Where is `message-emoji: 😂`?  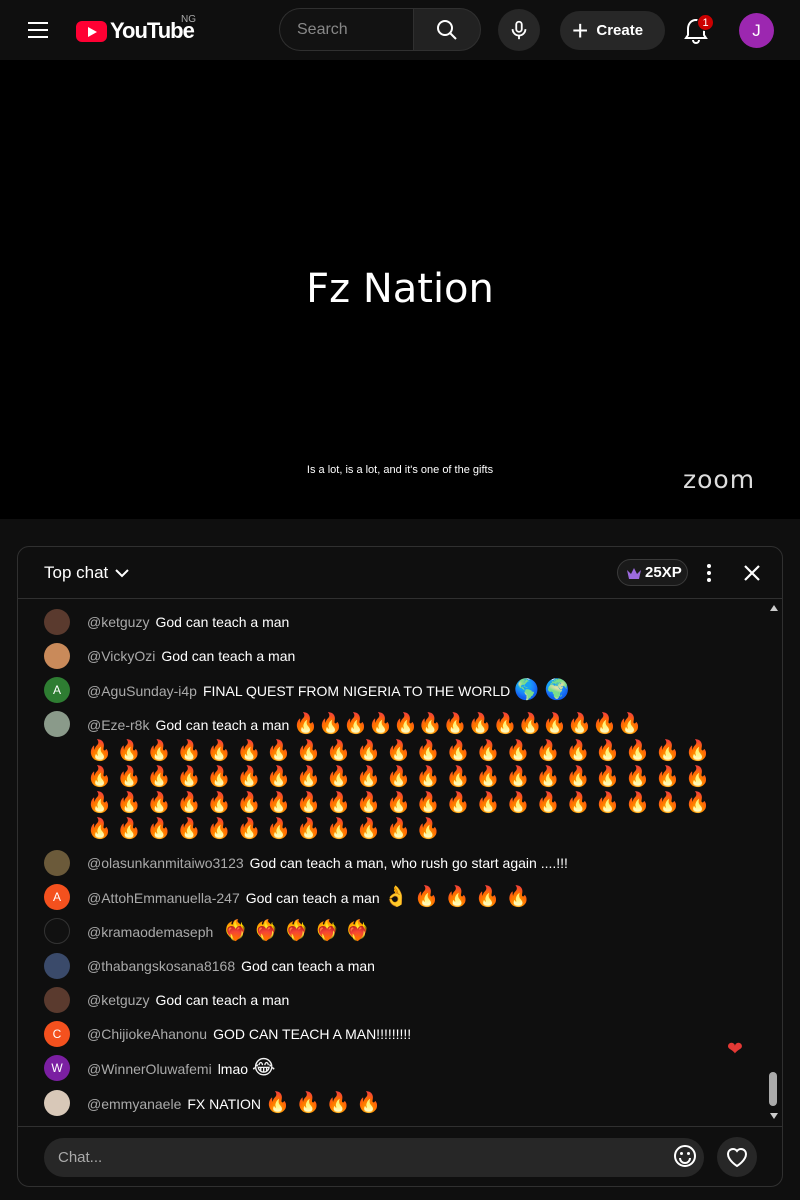
message-emoji: 😂 is located at coordinates (264, 1068).